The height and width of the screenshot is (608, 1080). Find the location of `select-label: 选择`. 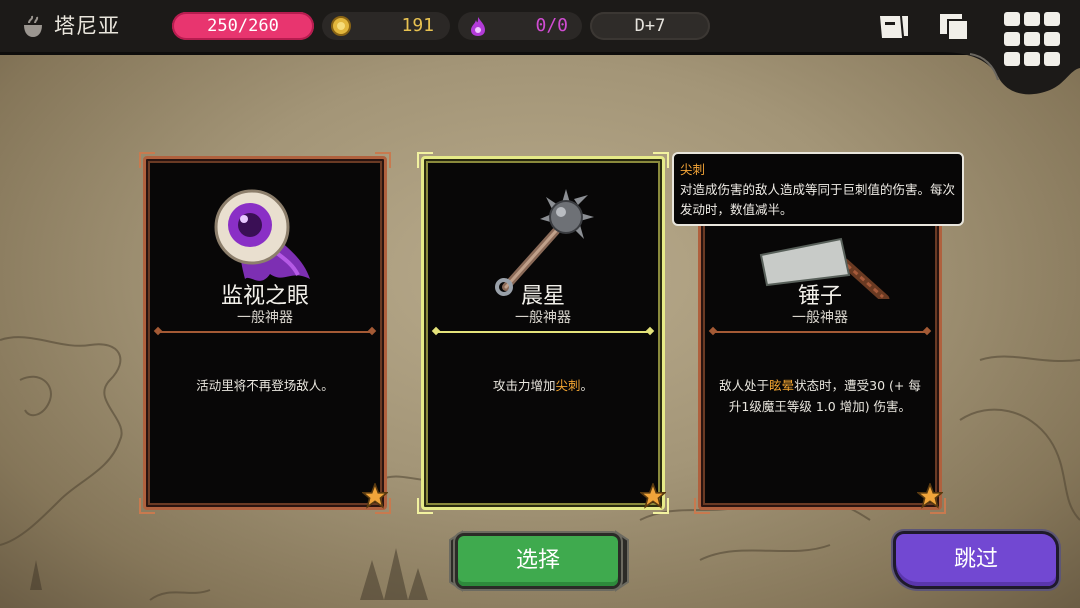

select-label: 选择 is located at coordinates (537, 560).